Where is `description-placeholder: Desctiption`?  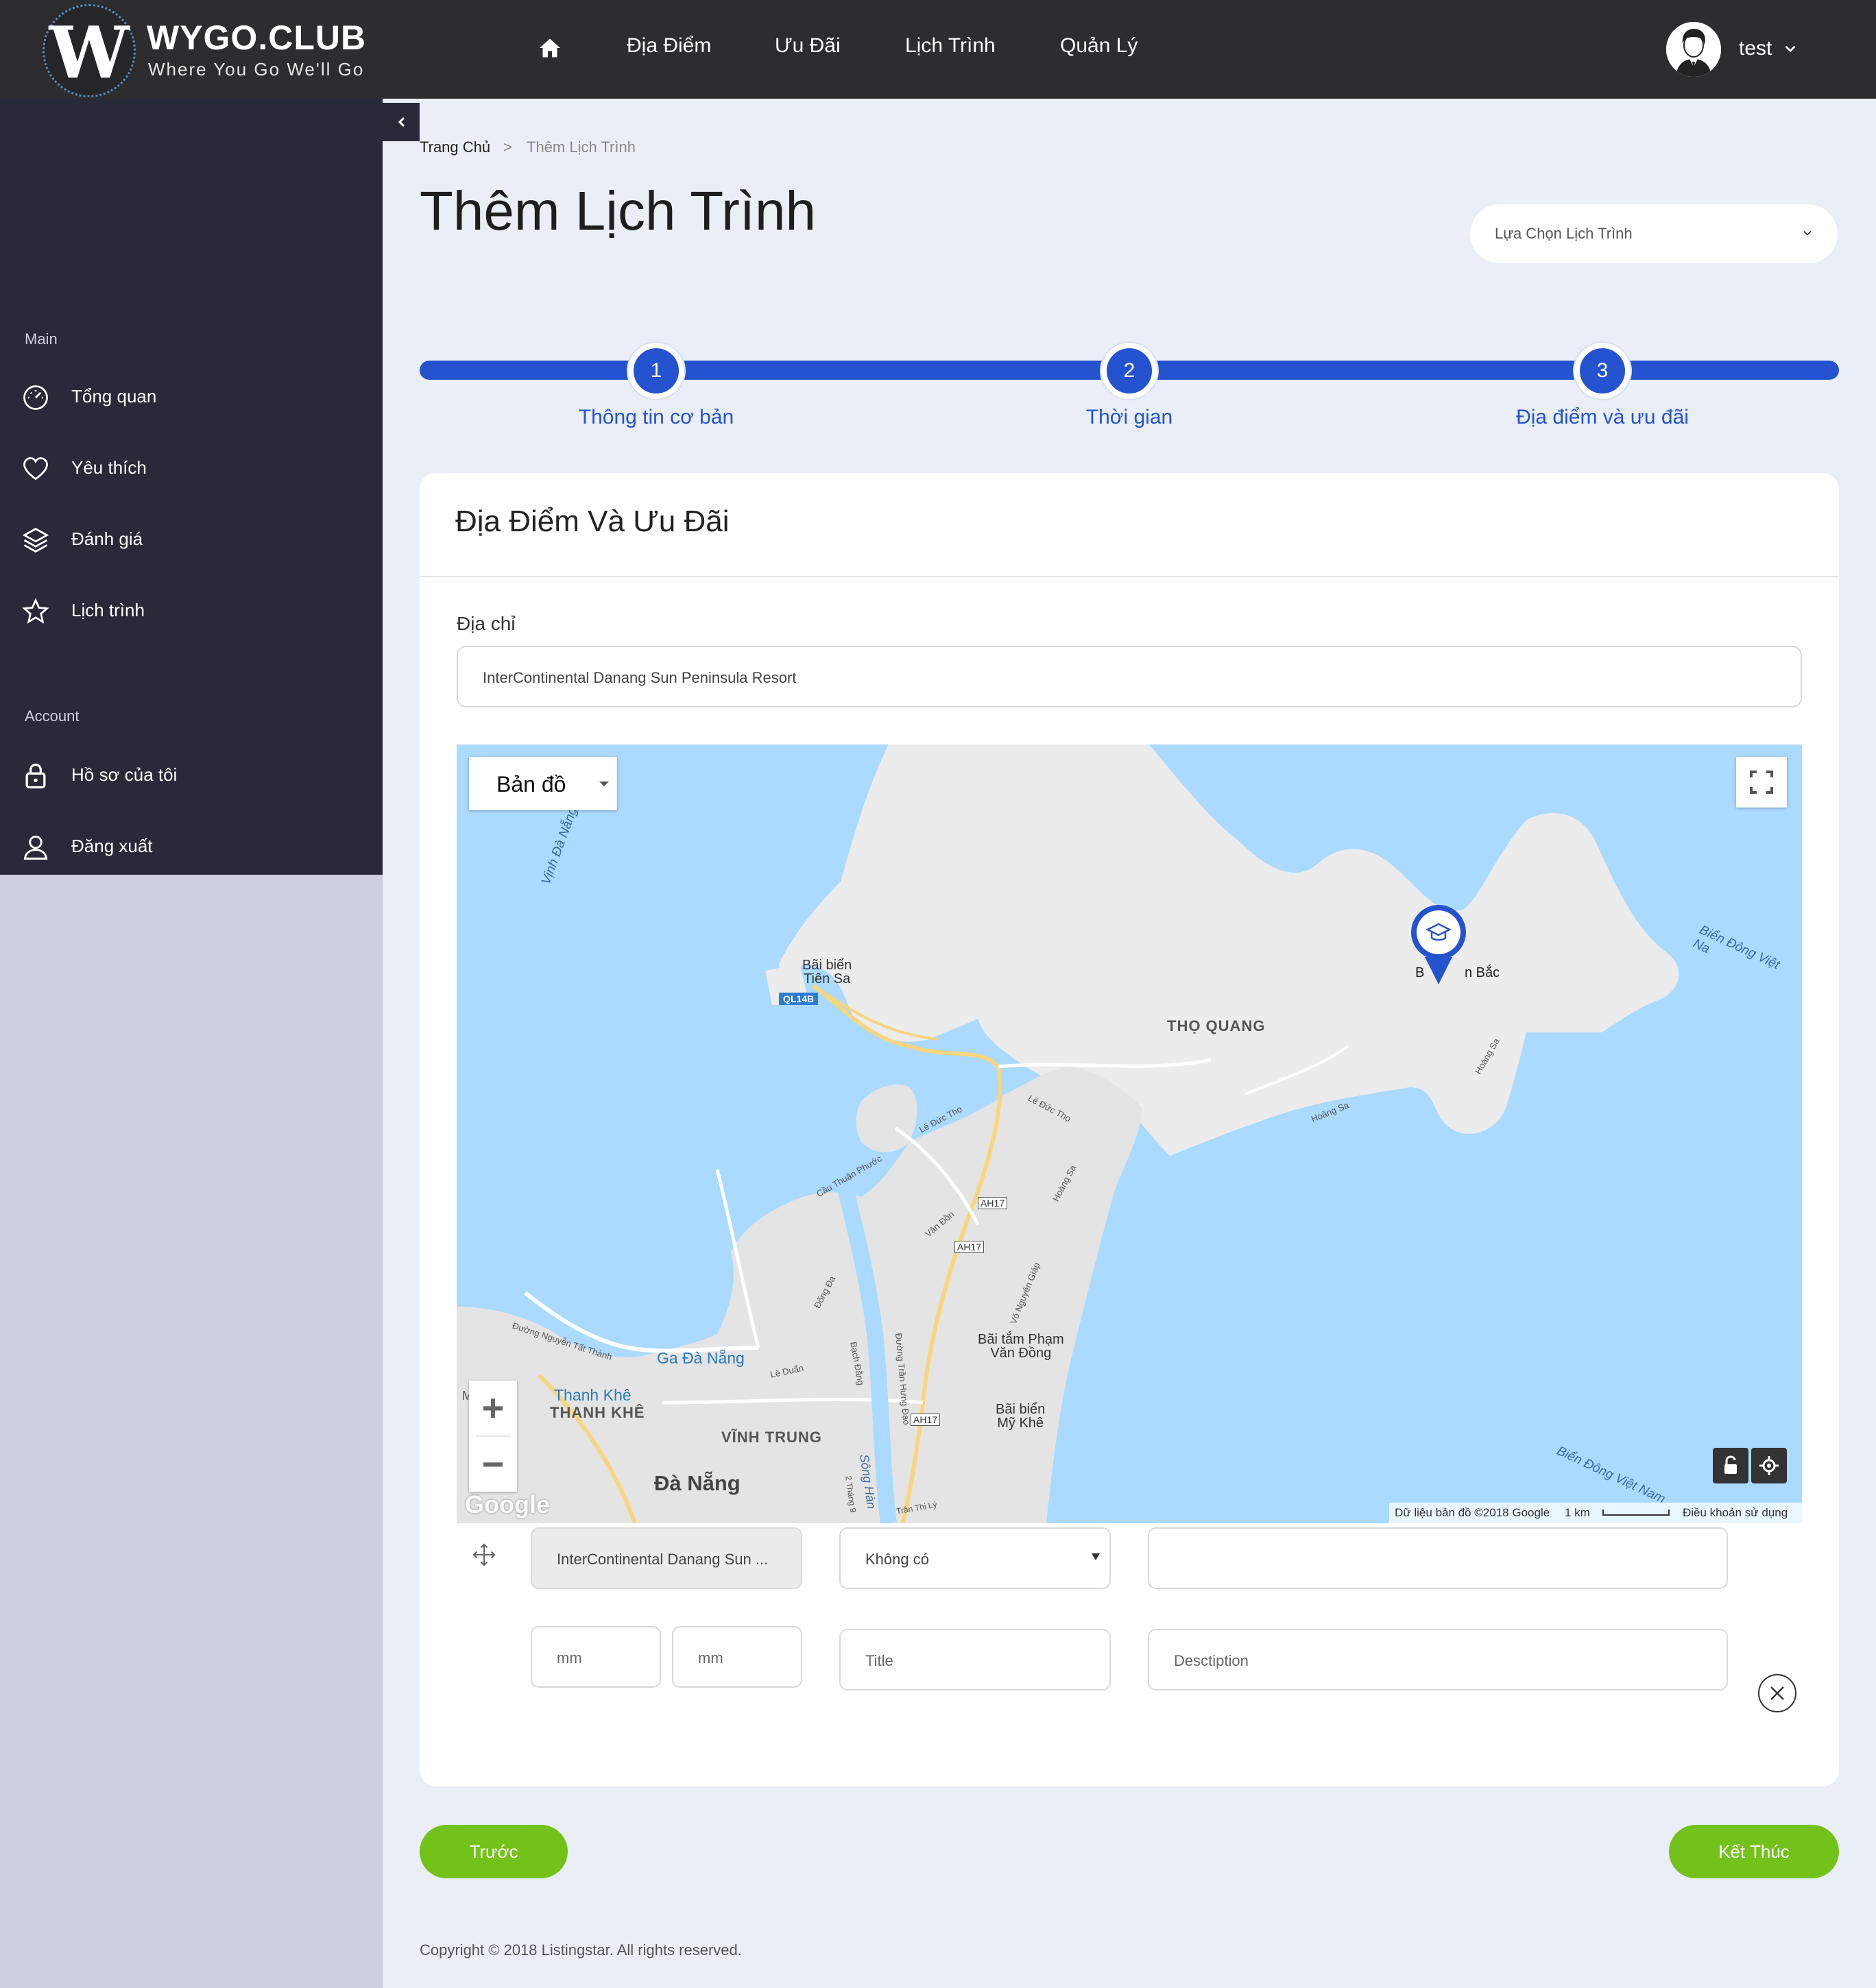
description-placeholder: Desctiption is located at coordinates (1211, 1660).